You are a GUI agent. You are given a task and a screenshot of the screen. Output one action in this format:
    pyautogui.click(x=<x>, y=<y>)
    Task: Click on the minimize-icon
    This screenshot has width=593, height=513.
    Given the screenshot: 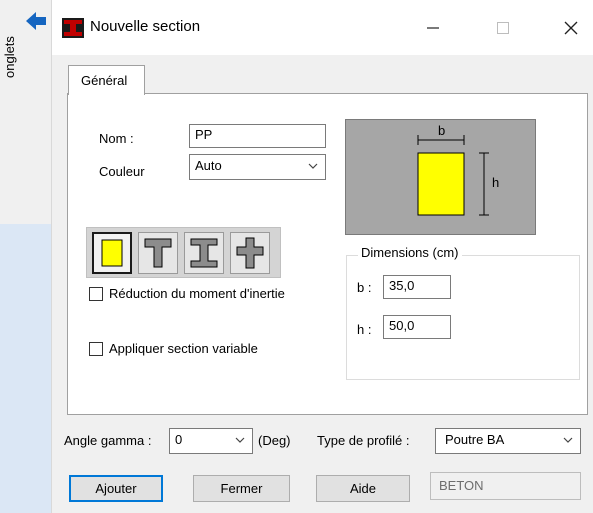 What is the action you would take?
    pyautogui.click(x=433, y=28)
    